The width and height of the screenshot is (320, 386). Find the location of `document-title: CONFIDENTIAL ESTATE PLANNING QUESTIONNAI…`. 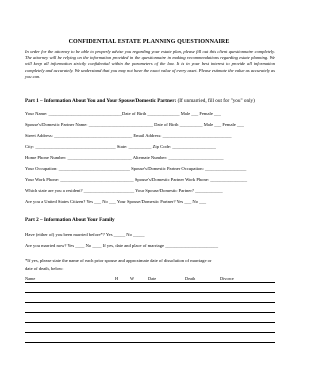

document-title: CONFIDENTIAL ESTATE PLANNING QUESTIONNAI… is located at coordinates (149, 42).